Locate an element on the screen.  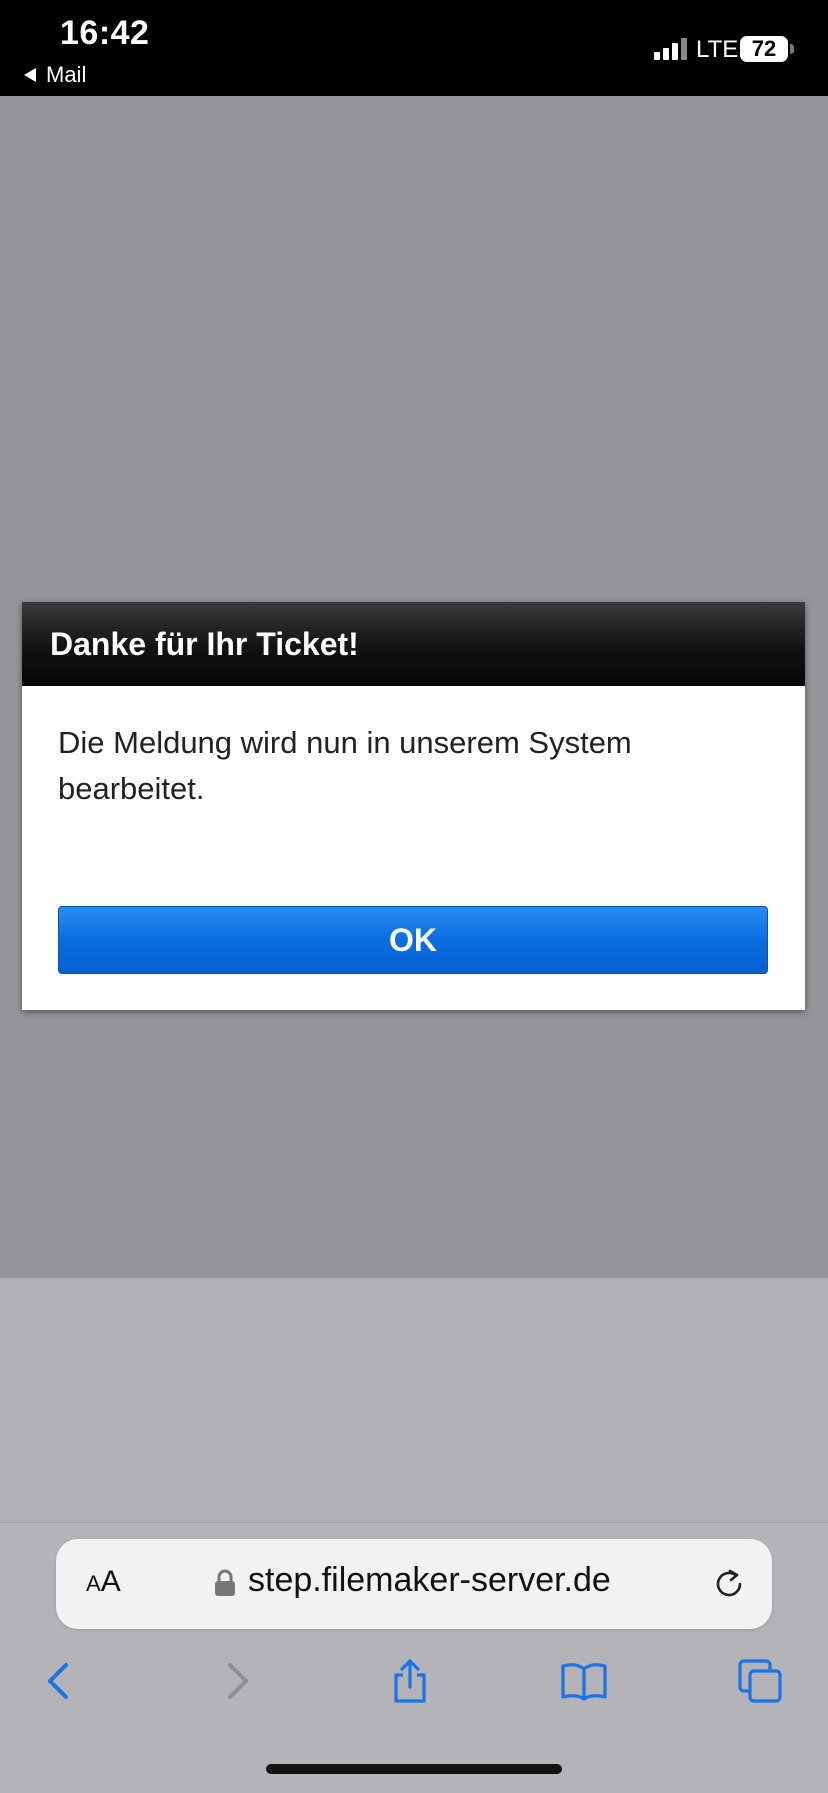
lock-icon is located at coordinates (225, 1582).